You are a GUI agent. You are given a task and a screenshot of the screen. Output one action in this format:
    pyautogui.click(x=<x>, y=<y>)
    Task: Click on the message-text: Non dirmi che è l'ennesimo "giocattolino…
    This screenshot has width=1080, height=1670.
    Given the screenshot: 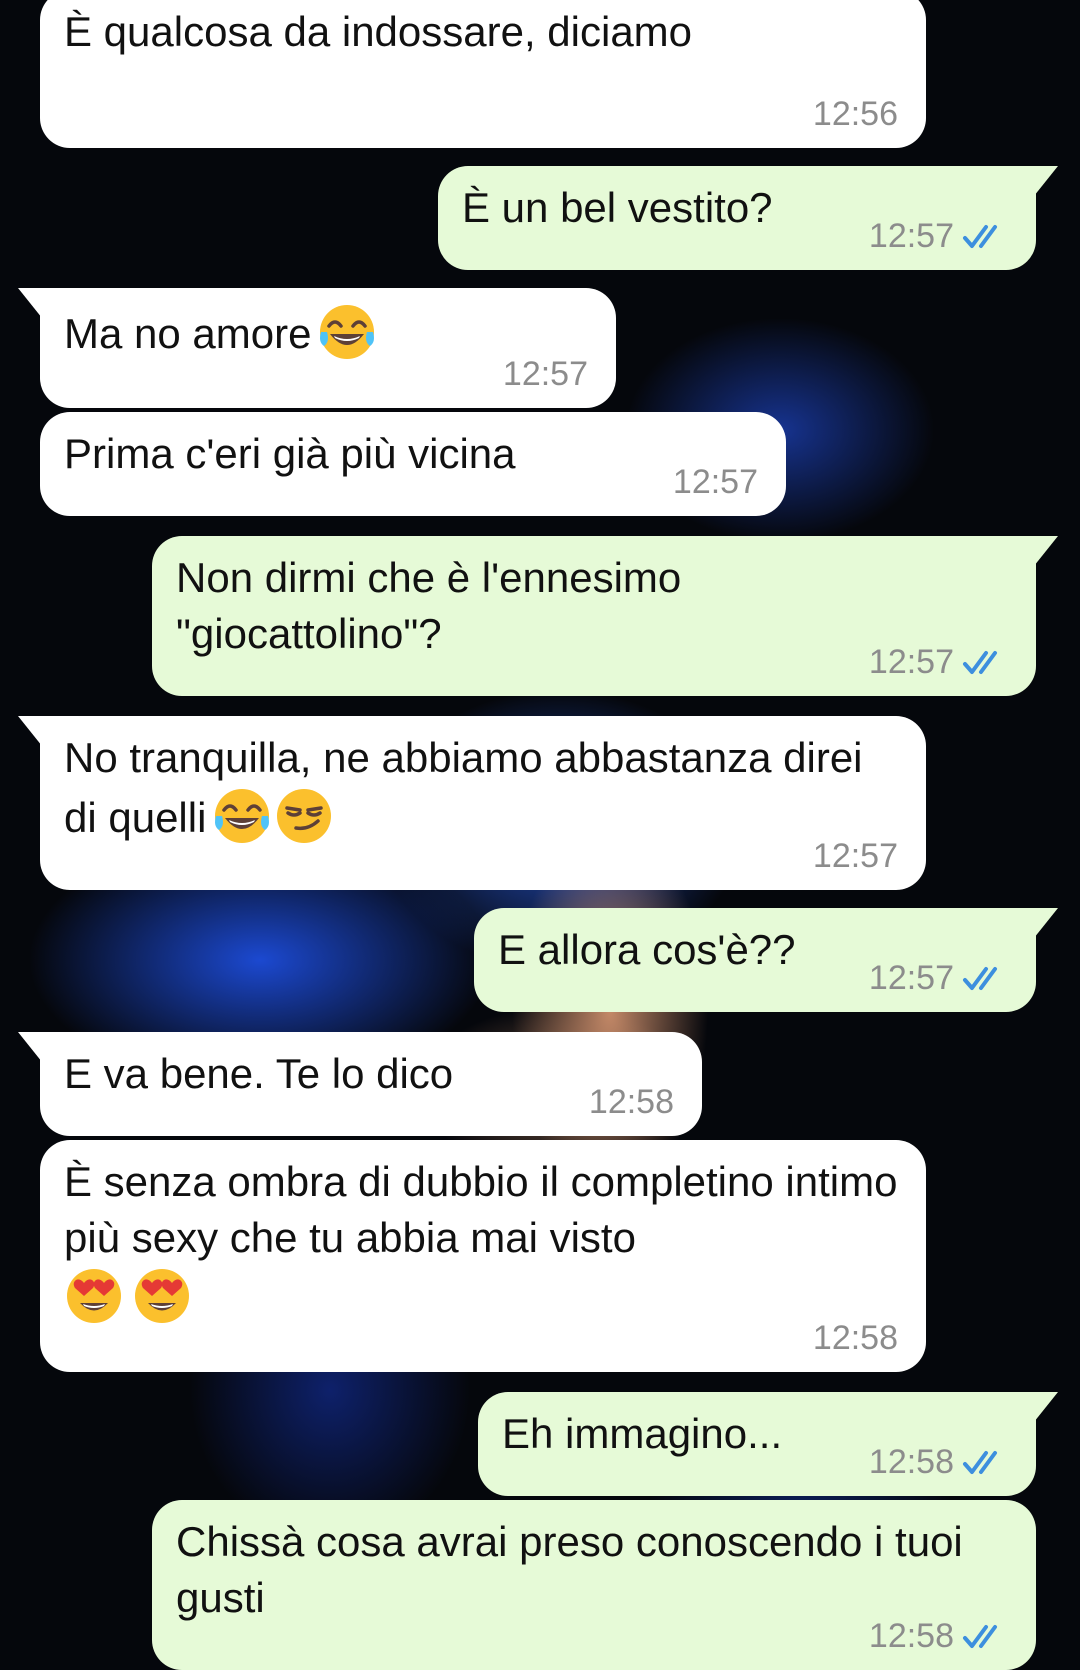 What is the action you would take?
    pyautogui.click(x=434, y=605)
    